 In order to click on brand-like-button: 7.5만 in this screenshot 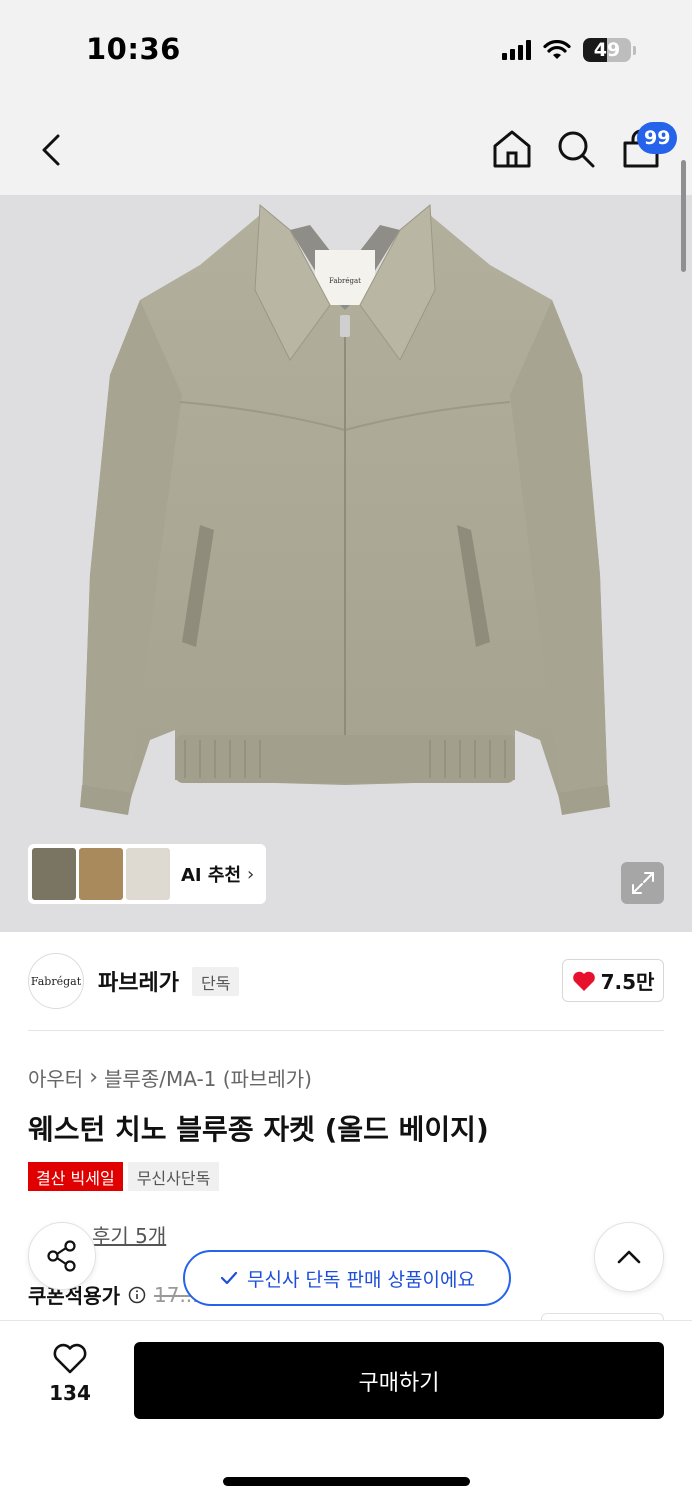, I will do `click(613, 980)`.